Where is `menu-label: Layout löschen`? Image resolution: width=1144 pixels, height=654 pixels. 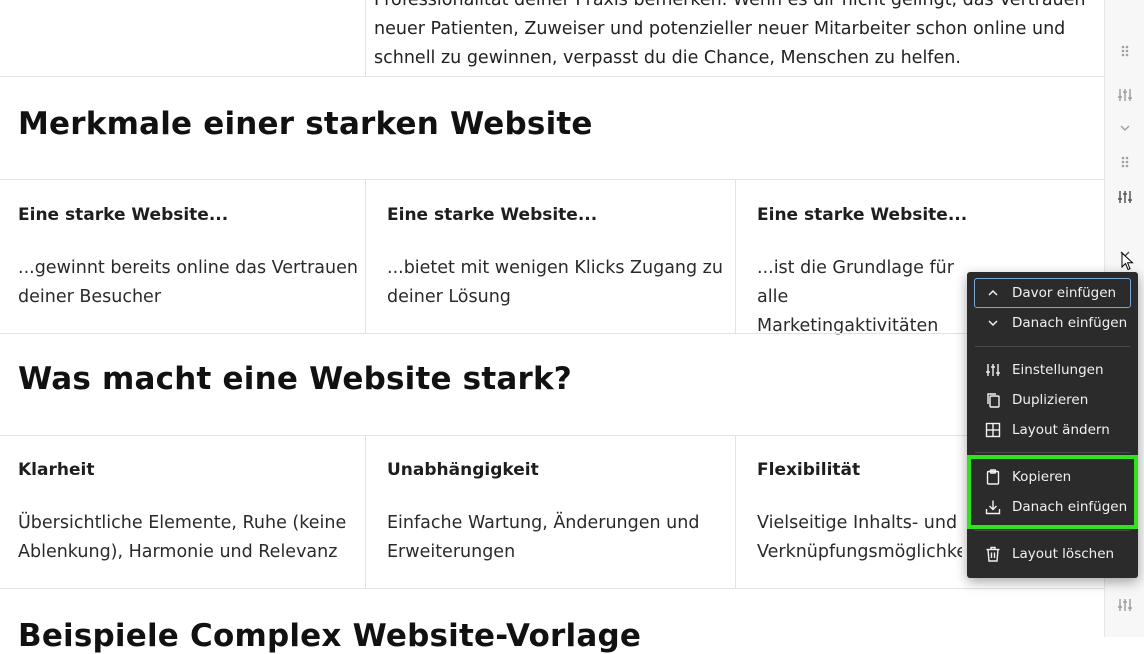
menu-label: Layout löschen is located at coordinates (1063, 554).